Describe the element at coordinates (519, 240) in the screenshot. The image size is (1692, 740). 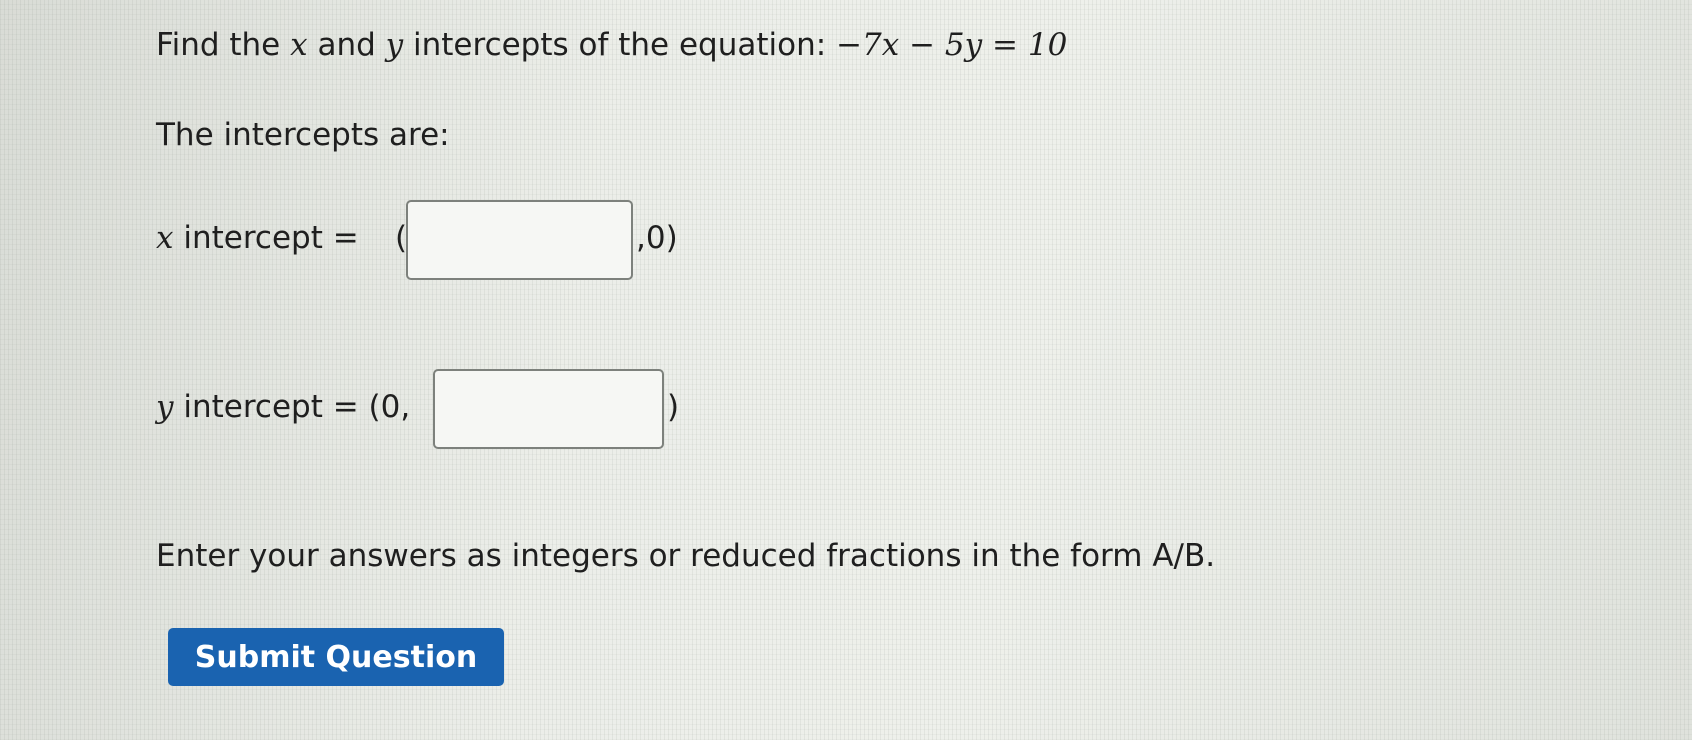
I see `x-intercept-input` at that location.